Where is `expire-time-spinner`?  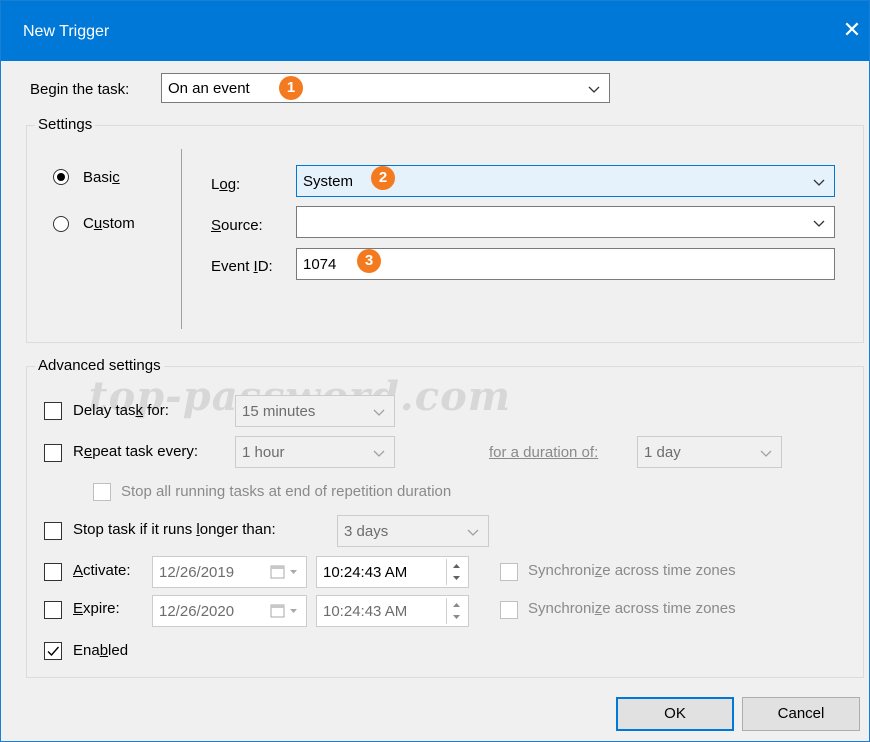 expire-time-spinner is located at coordinates (456, 611).